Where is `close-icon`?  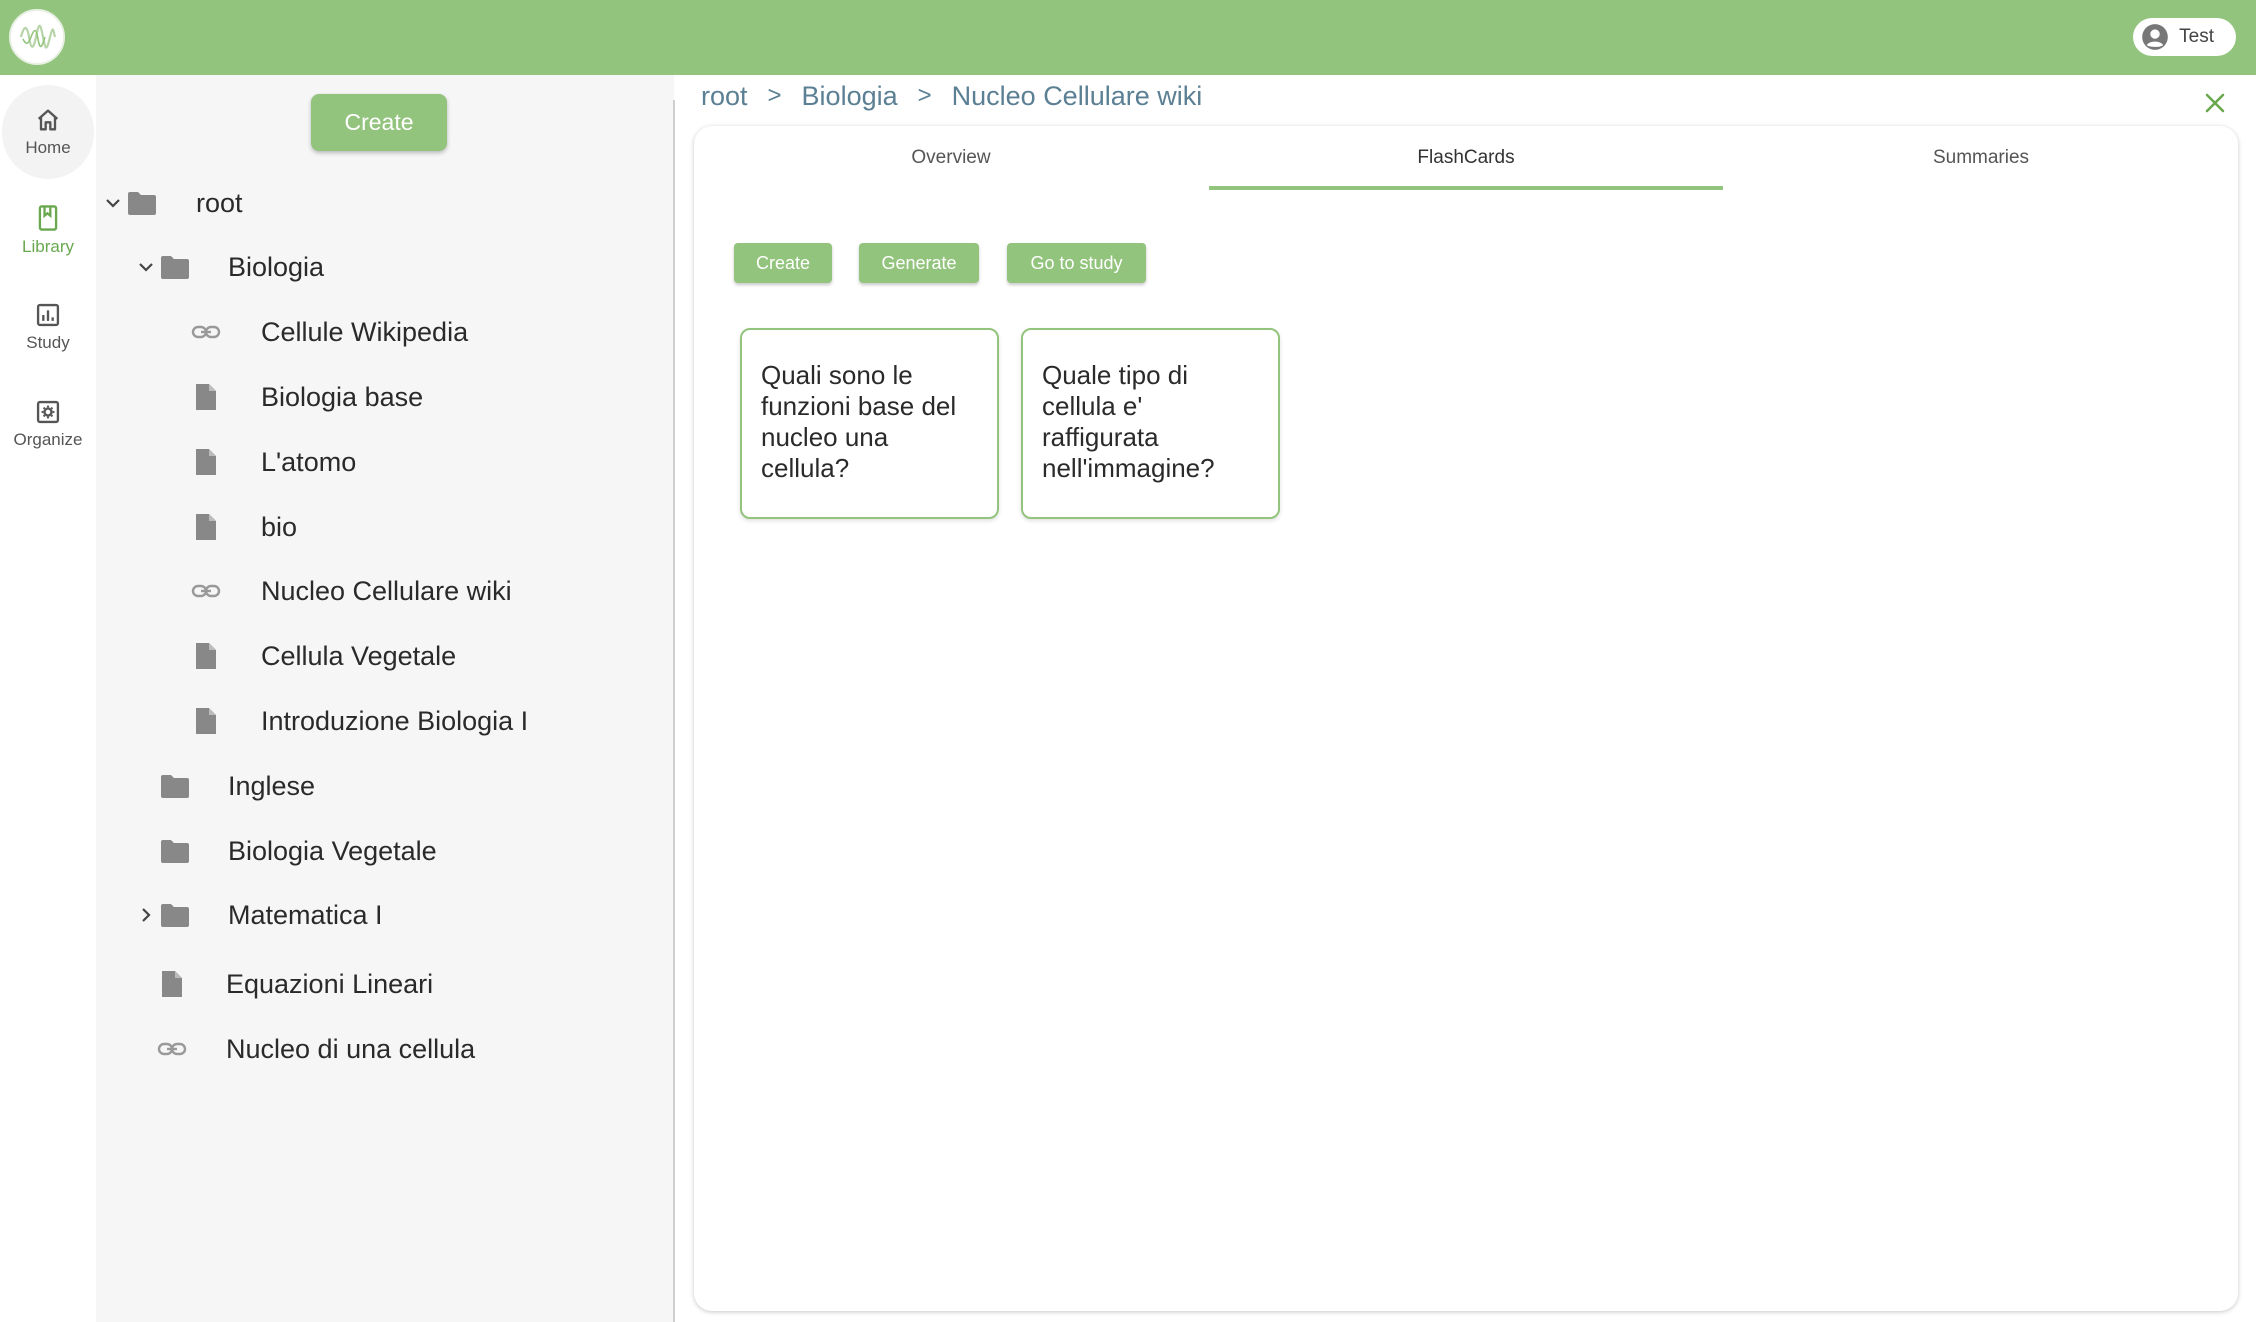 close-icon is located at coordinates (2215, 103).